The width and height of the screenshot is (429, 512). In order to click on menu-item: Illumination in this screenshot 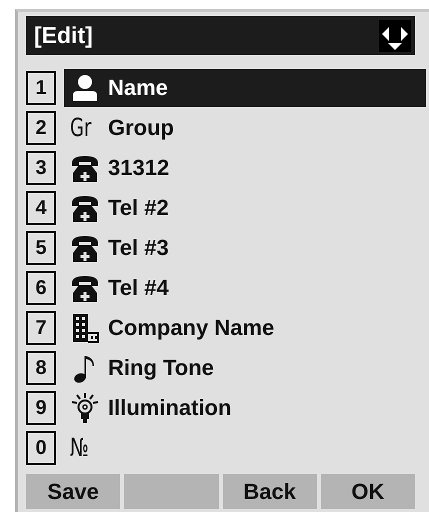, I will do `click(245, 408)`.